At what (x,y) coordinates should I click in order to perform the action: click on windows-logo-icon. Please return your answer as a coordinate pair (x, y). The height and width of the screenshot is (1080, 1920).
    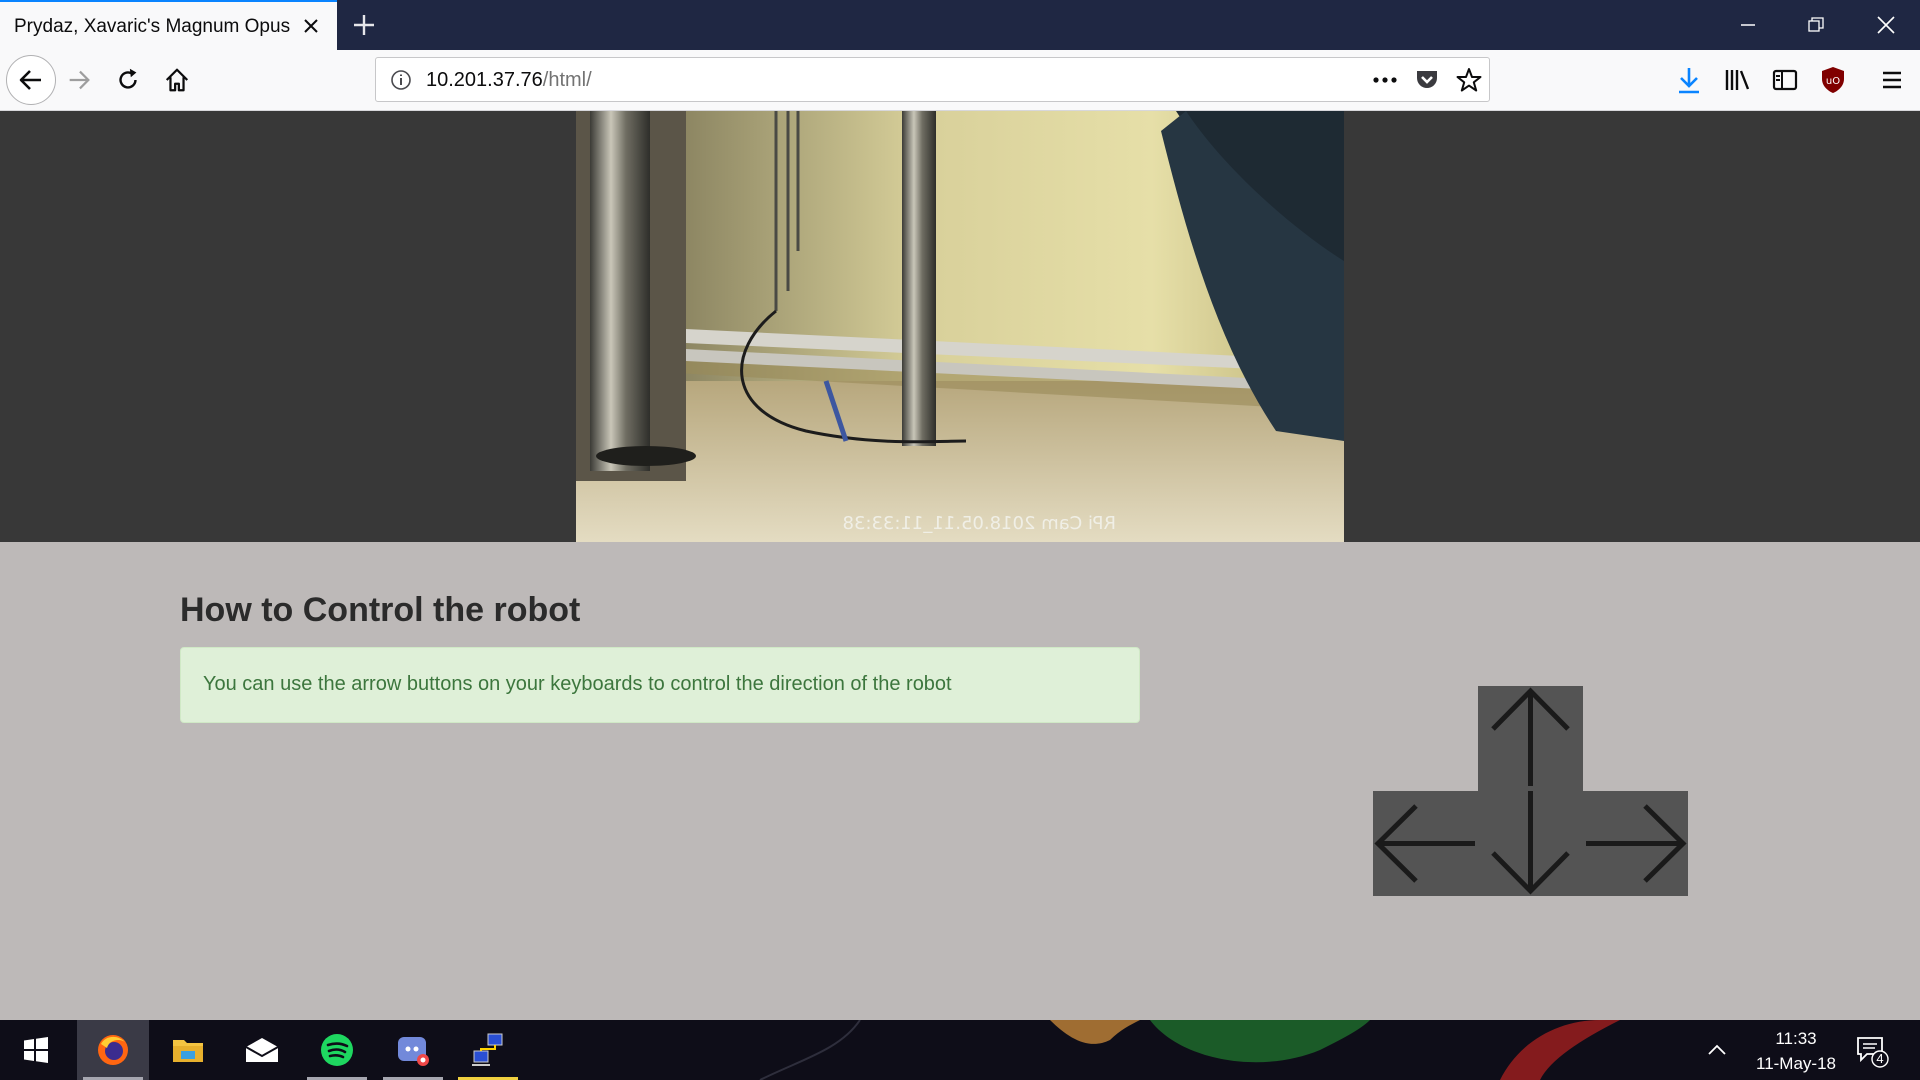
    Looking at the image, I should click on (36, 1050).